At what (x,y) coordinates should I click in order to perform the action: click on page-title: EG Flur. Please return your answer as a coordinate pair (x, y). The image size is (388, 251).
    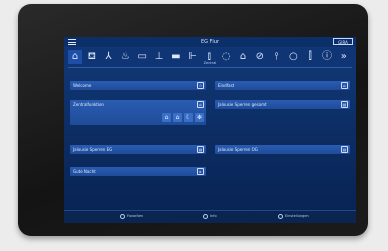
    Looking at the image, I should click on (210, 42).